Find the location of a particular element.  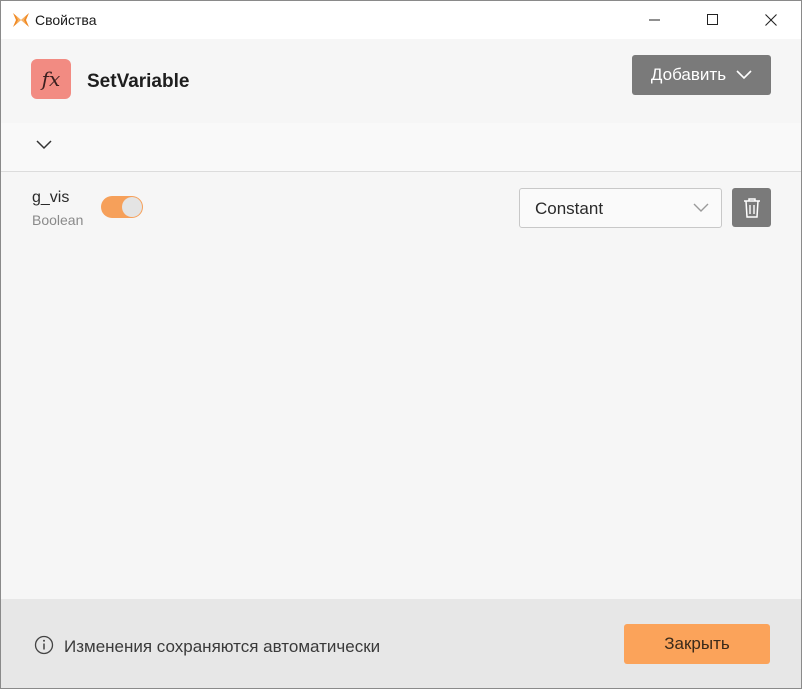

maximize-button is located at coordinates (713, 20).